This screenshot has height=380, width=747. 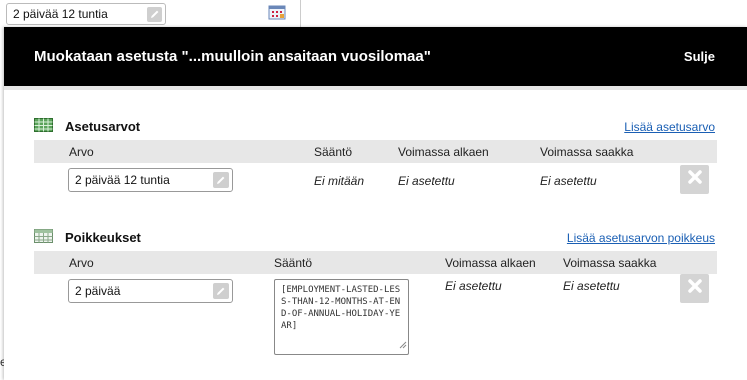 I want to click on delete-setting-button, so click(x=694, y=179).